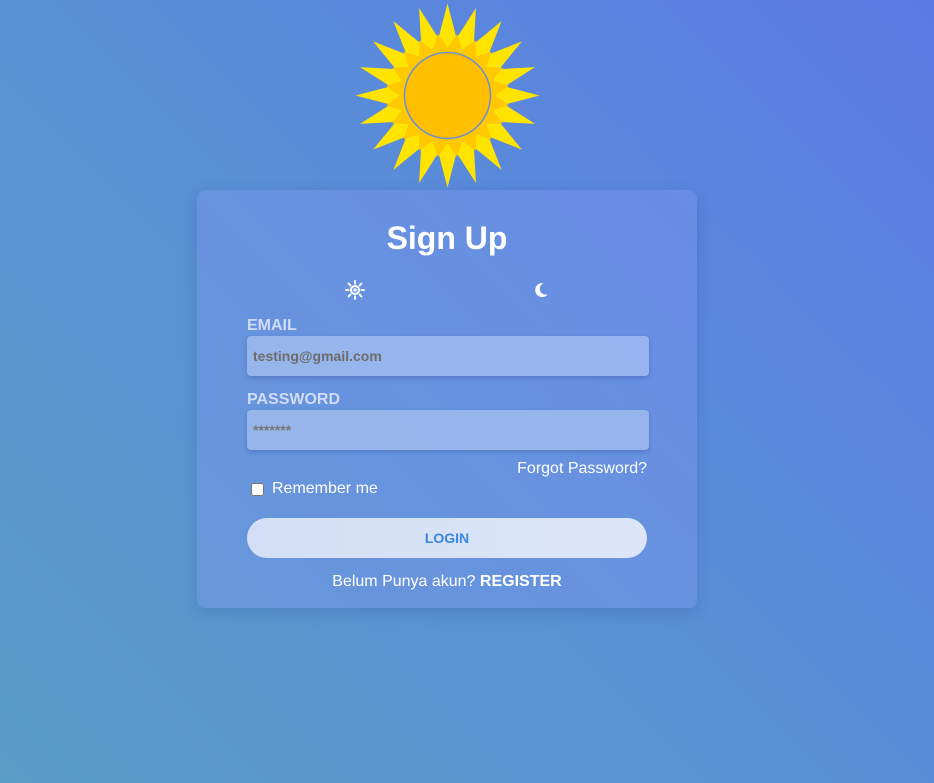 This screenshot has height=783, width=934. I want to click on password-input, so click(448, 430).